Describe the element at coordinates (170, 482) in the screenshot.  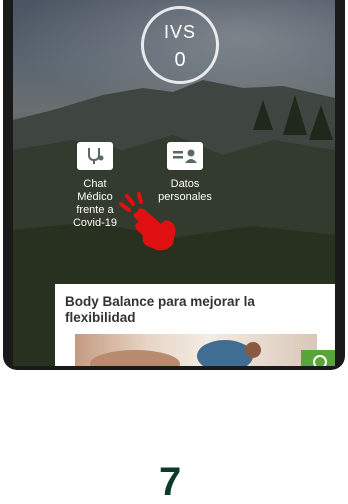
I see `step-number: 7` at that location.